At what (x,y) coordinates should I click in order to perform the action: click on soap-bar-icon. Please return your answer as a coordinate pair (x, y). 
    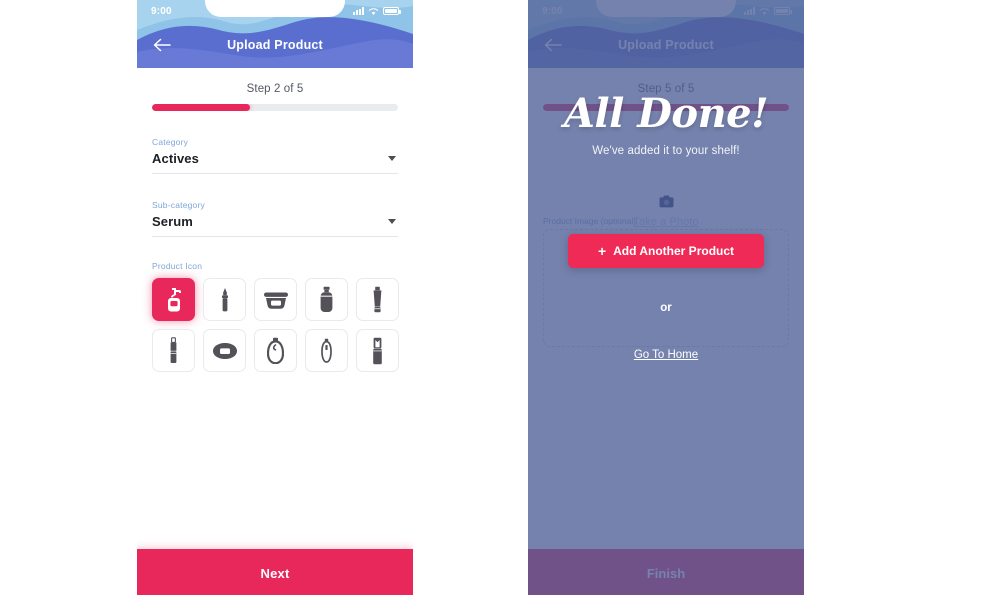
    Looking at the image, I should click on (224, 350).